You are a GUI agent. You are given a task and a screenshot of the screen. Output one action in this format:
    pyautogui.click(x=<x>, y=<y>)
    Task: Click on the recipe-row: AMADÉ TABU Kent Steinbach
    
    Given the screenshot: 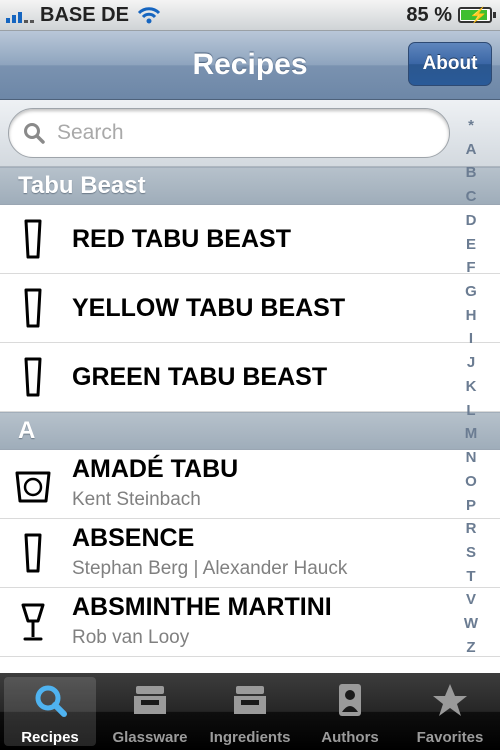 What is the action you would take?
    pyautogui.click(x=250, y=484)
    